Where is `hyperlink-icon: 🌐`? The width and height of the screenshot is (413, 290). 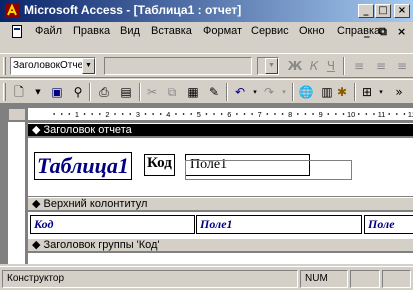 hyperlink-icon: 🌐 is located at coordinates (306, 92).